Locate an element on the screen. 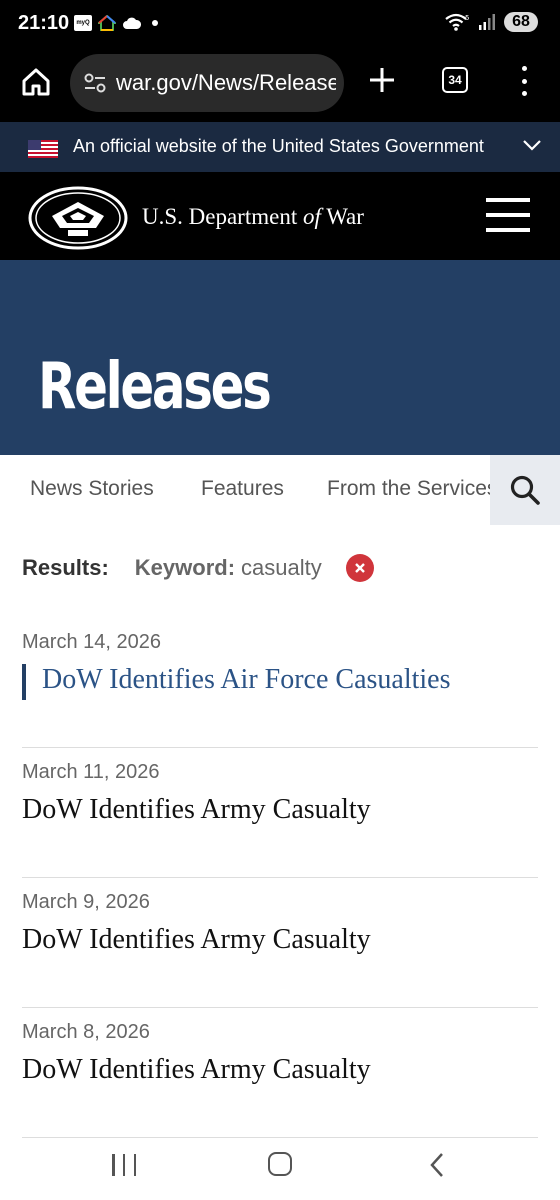  myq-app-icon: myQ is located at coordinates (83, 23).